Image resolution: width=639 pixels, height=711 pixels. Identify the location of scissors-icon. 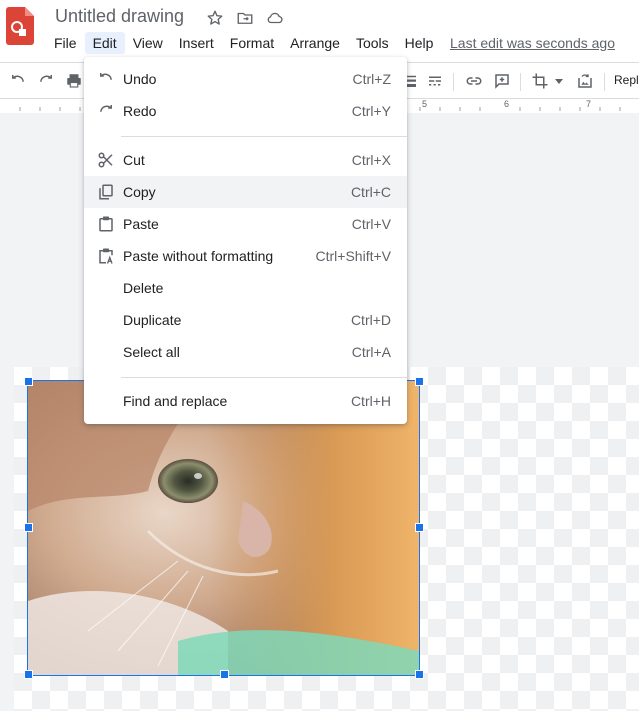
(106, 160).